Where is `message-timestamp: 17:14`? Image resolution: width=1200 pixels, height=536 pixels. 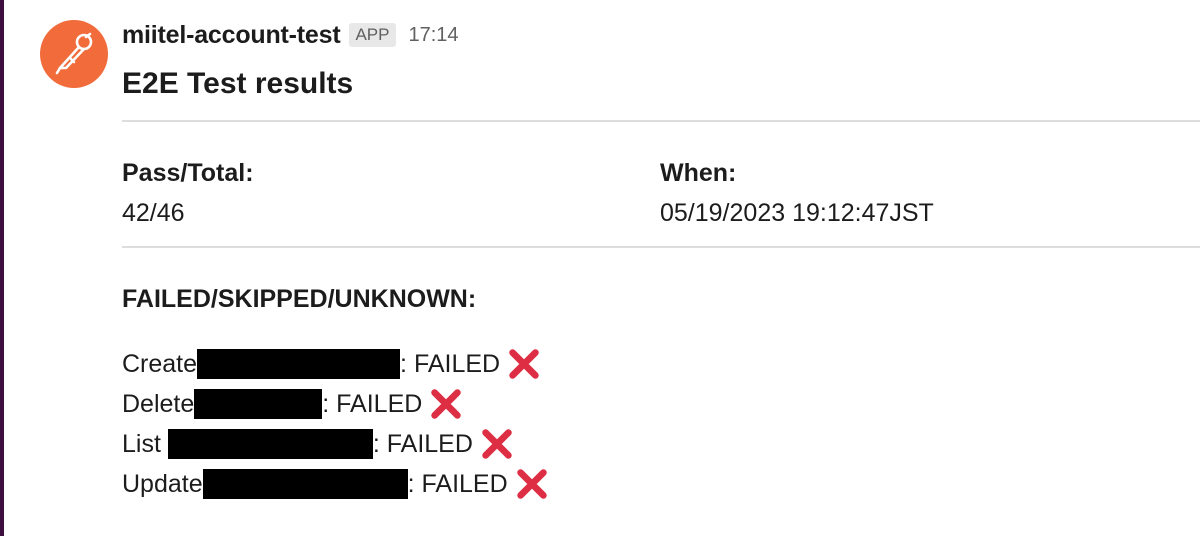 message-timestamp: 17:14 is located at coordinates (434, 35).